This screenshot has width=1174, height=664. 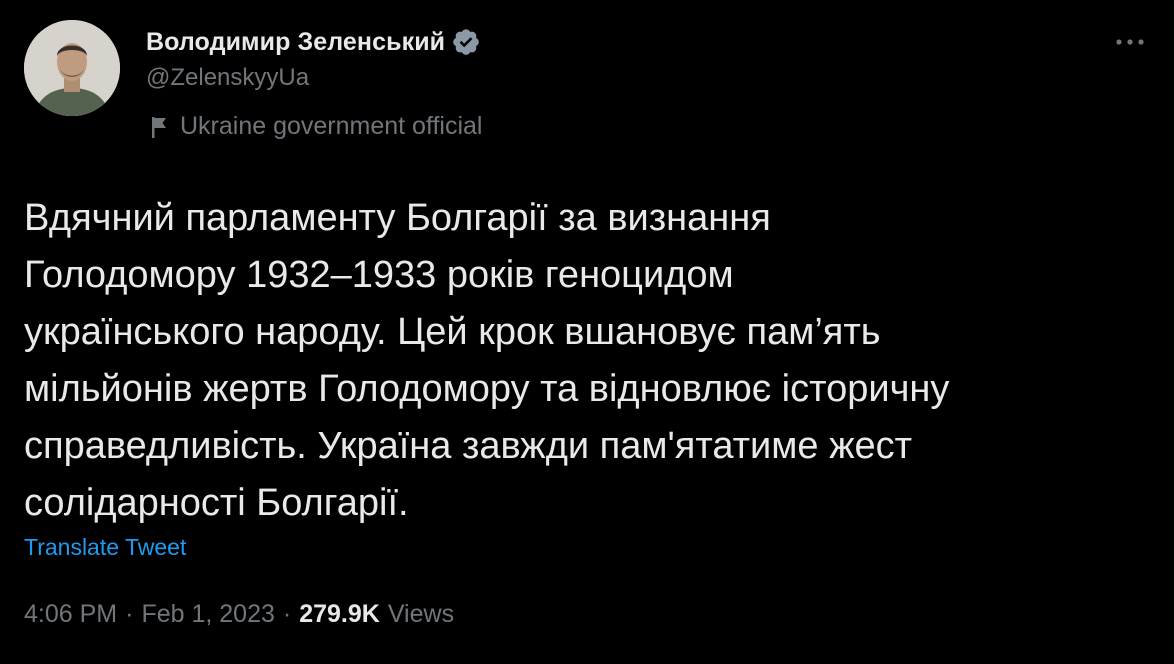 What do you see at coordinates (295, 42) in the screenshot?
I see `display-name: Володимир Зеленський` at bounding box center [295, 42].